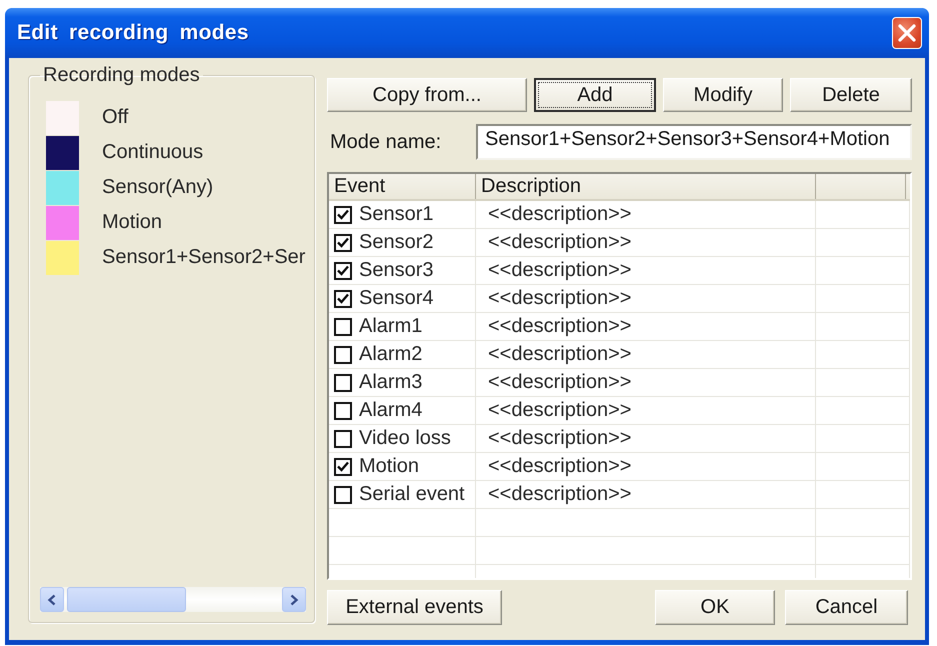 Image resolution: width=937 pixels, height=646 pixels. Describe the element at coordinates (646, 186) in the screenshot. I see `column-header: Description` at that location.